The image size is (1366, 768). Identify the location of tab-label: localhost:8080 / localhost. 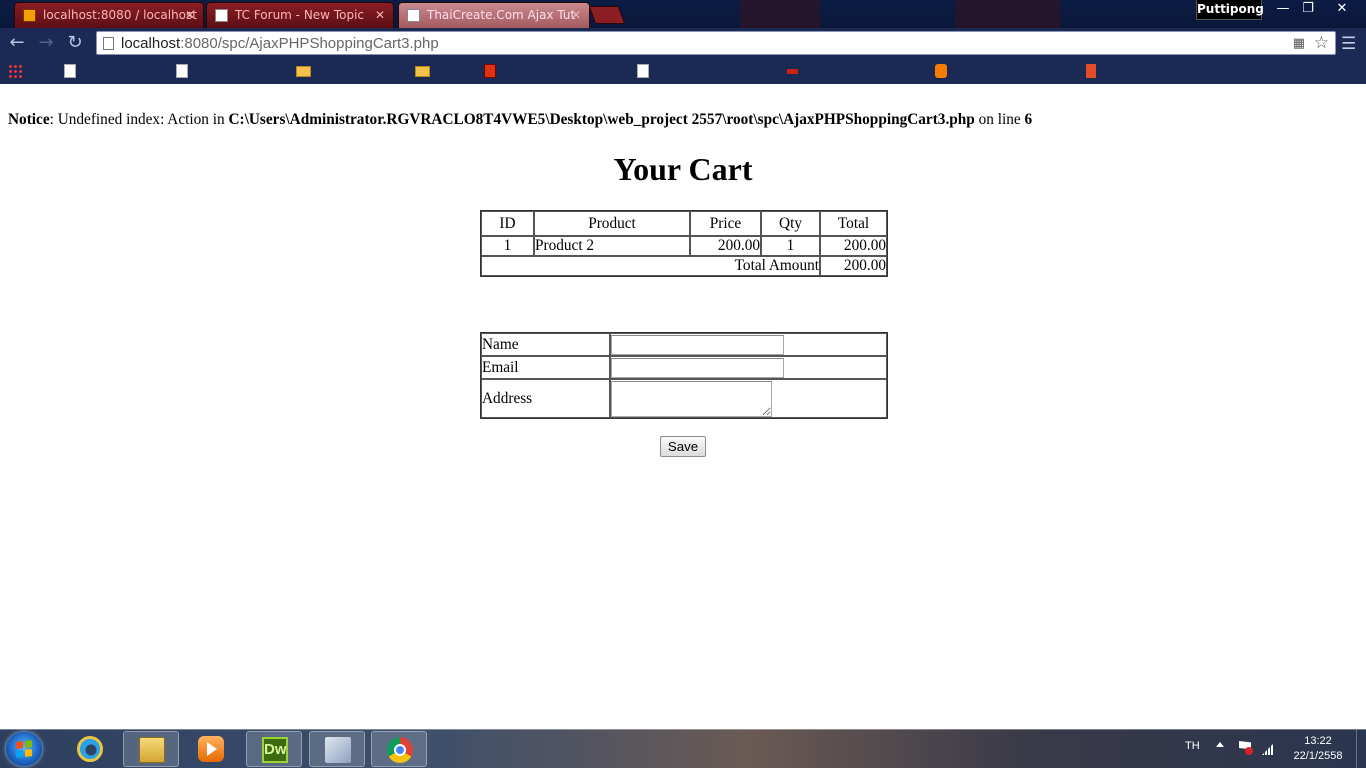
(120, 15).